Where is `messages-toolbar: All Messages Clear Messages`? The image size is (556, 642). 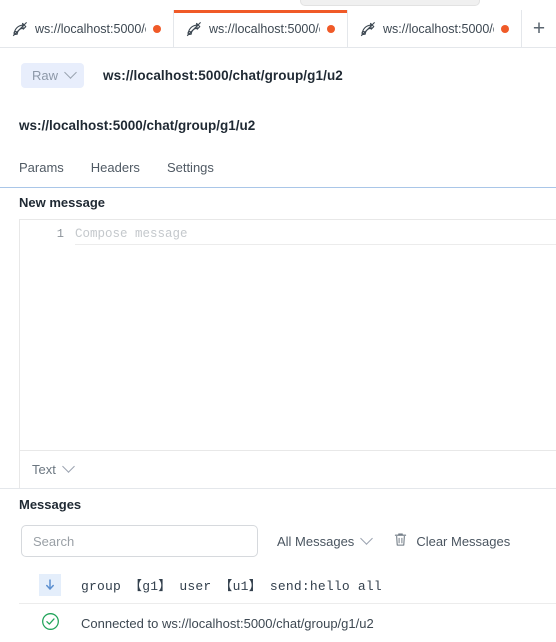 messages-toolbar: All Messages Clear Messages is located at coordinates (278, 541).